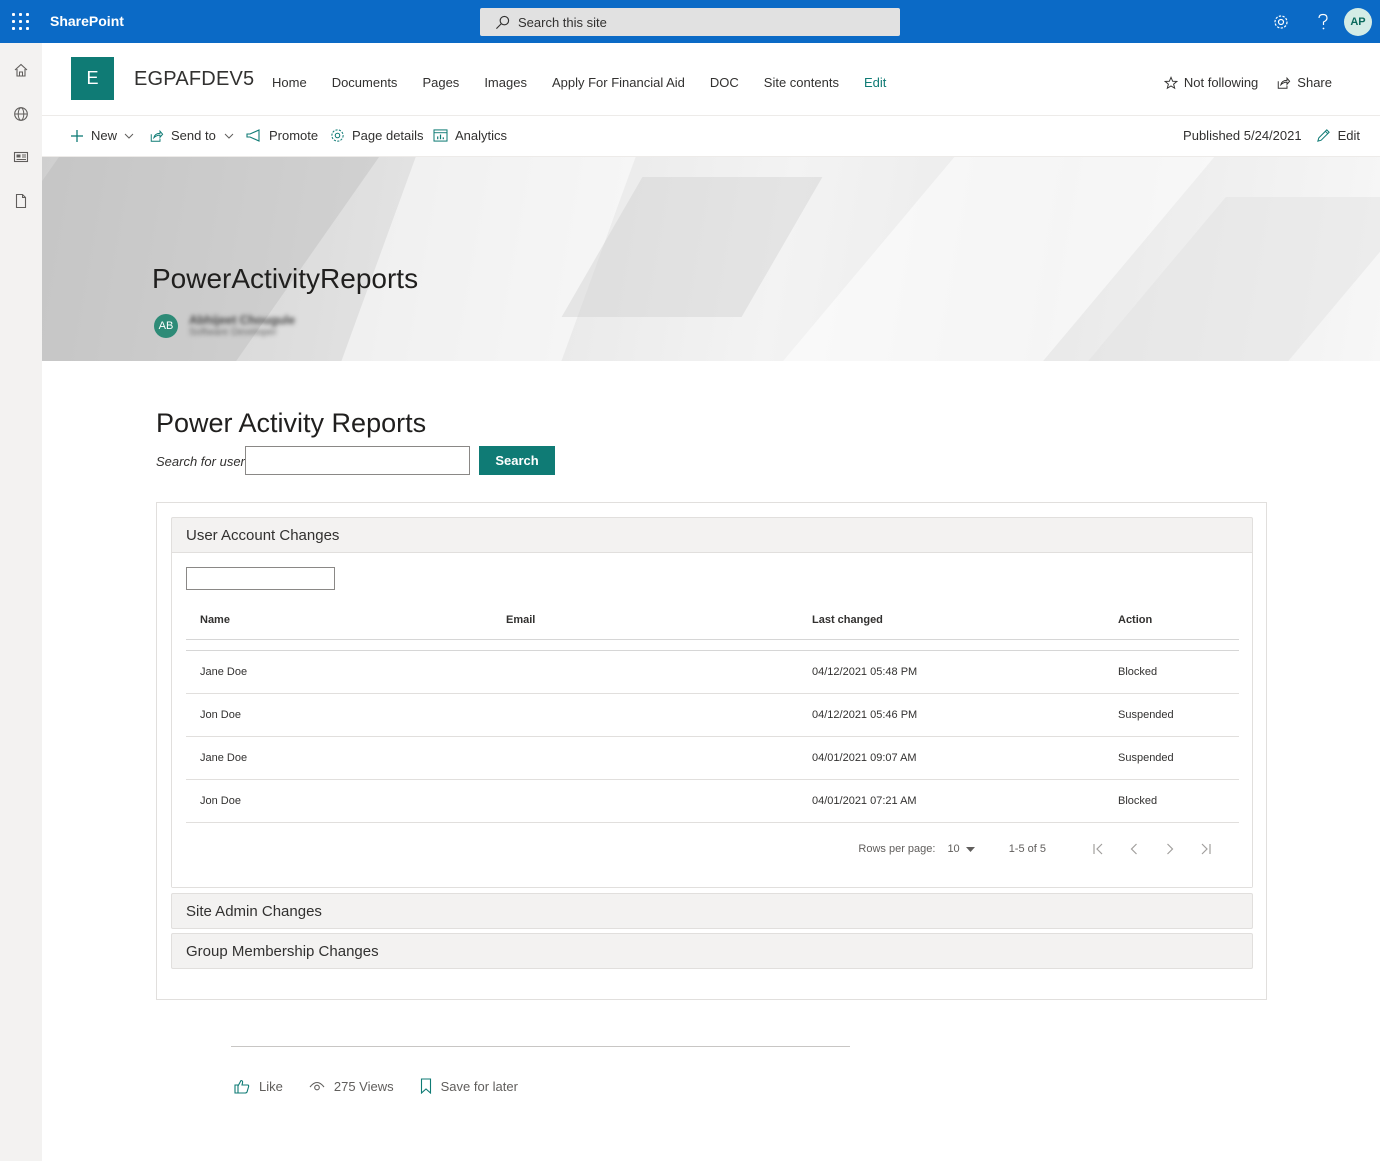 The width and height of the screenshot is (1380, 1161). What do you see at coordinates (260, 578) in the screenshot?
I see `table-filter-input` at bounding box center [260, 578].